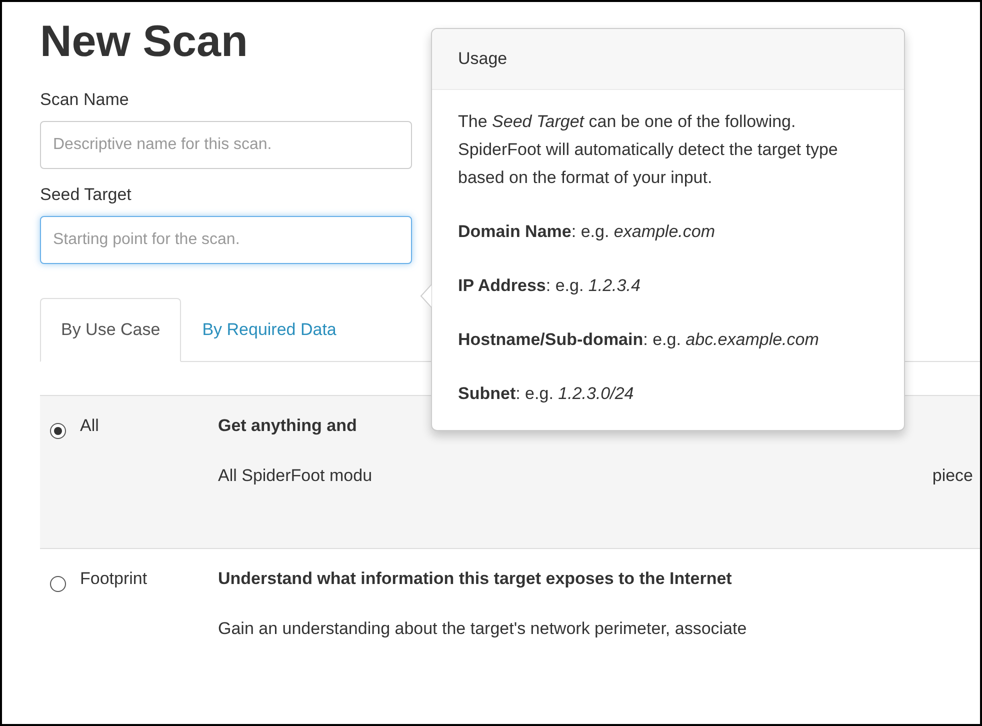 This screenshot has height=726, width=982. What do you see at coordinates (114, 579) in the screenshot?
I see `use-case-name: Footprint` at bounding box center [114, 579].